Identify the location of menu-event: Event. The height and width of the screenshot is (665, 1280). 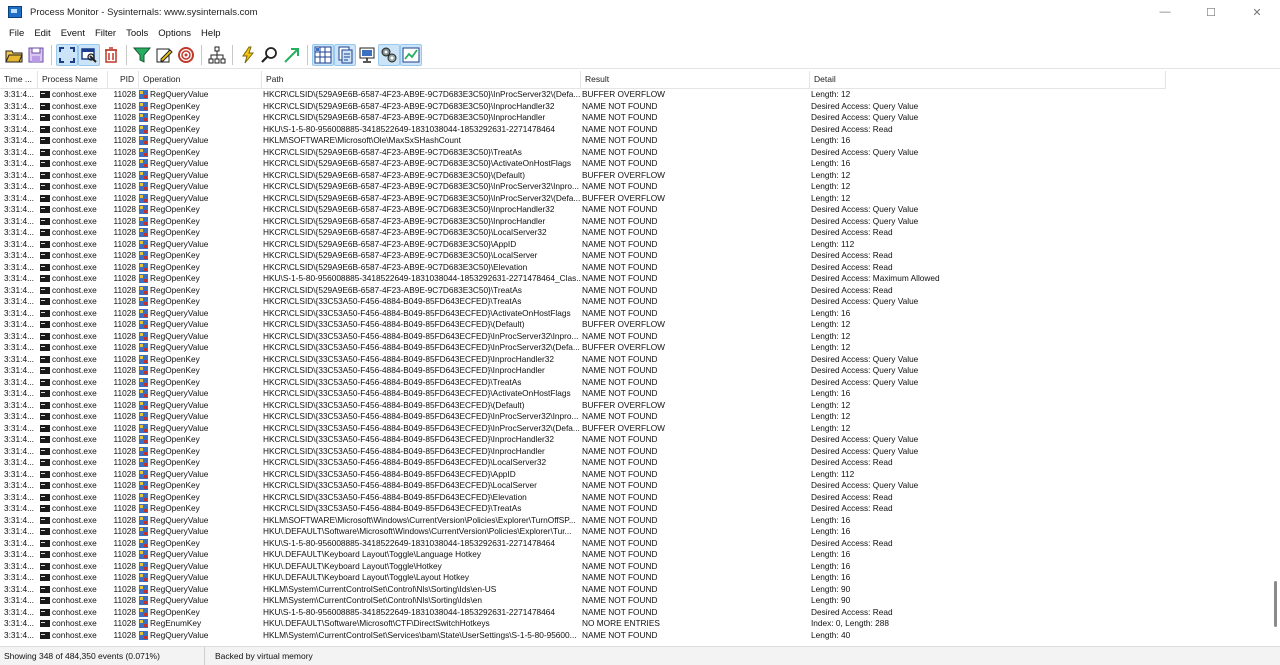
(73, 33).